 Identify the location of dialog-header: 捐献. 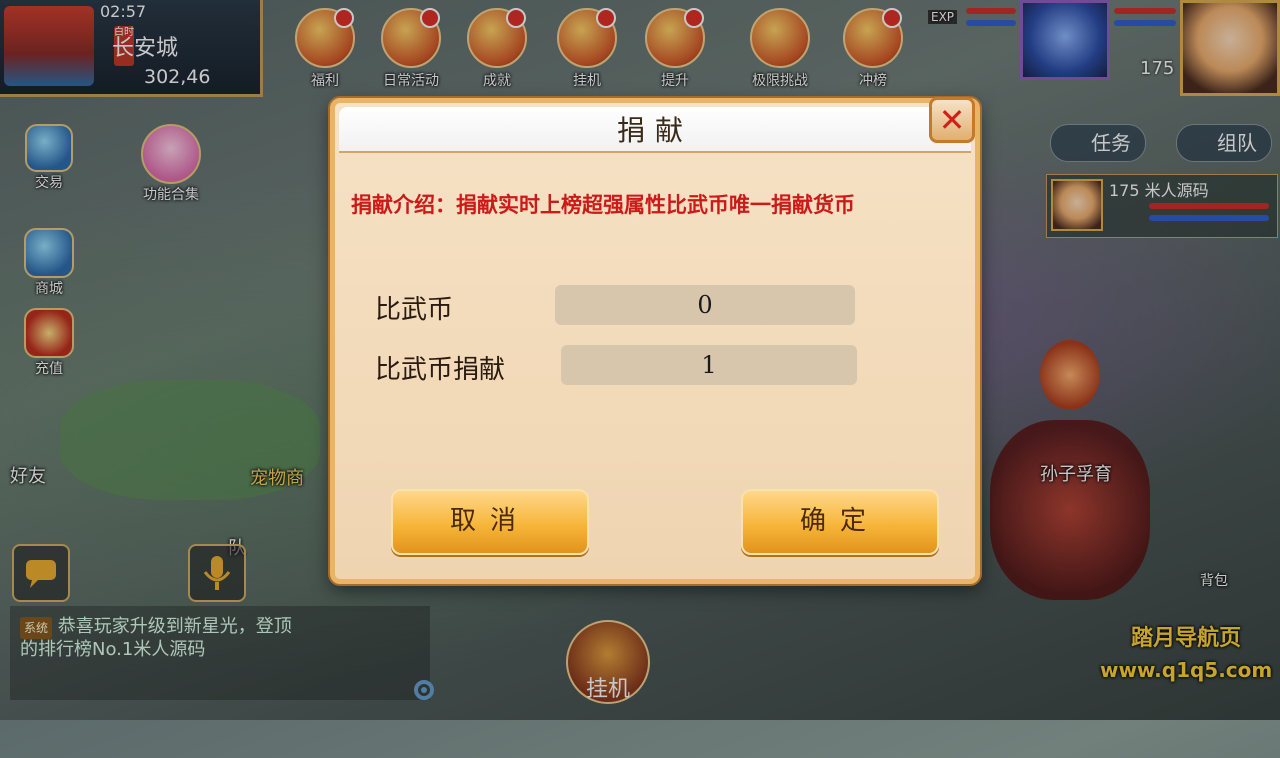
(655, 130).